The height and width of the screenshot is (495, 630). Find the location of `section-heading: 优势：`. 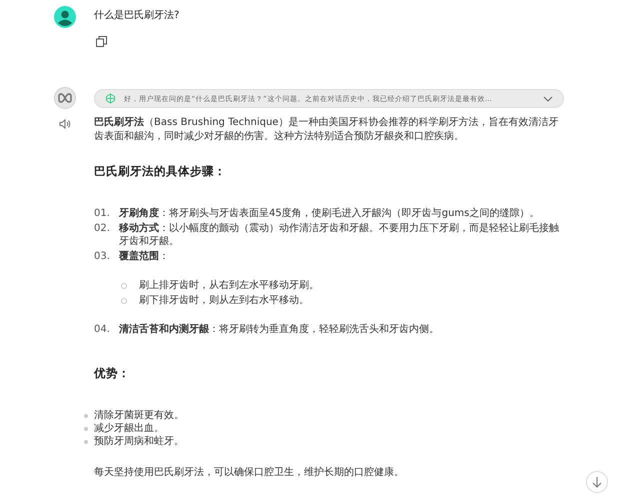

section-heading: 优势： is located at coordinates (112, 373).